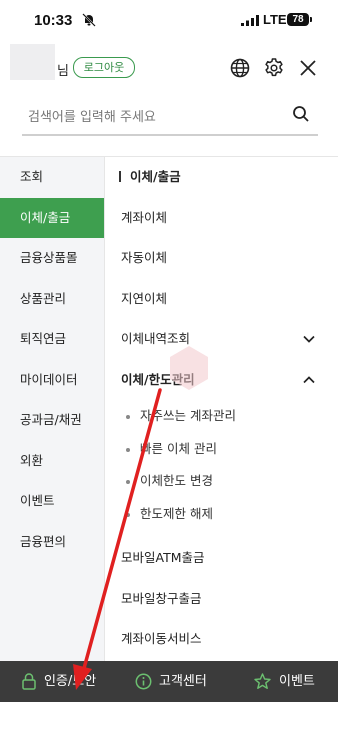 This screenshot has width=338, height=730. What do you see at coordinates (221, 449) in the screenshot?
I see `subitem-quick-transfer: 빠른 이체 관리` at bounding box center [221, 449].